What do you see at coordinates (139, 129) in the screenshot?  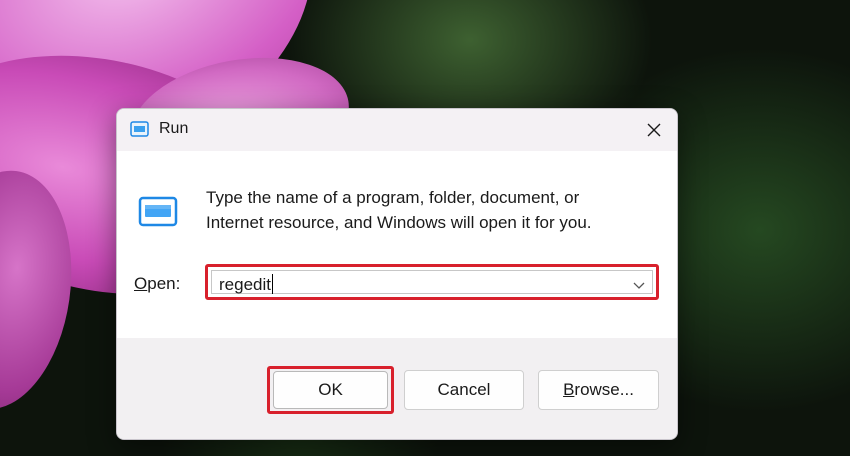 I see `run-icon` at bounding box center [139, 129].